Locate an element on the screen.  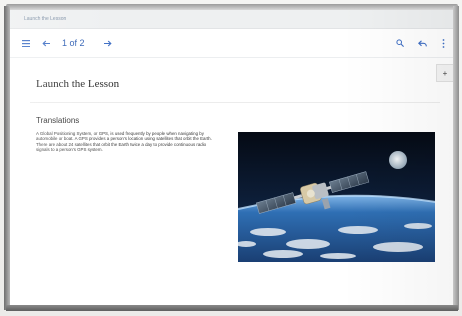
window-title: Launch the Lesson is located at coordinates (45, 19).